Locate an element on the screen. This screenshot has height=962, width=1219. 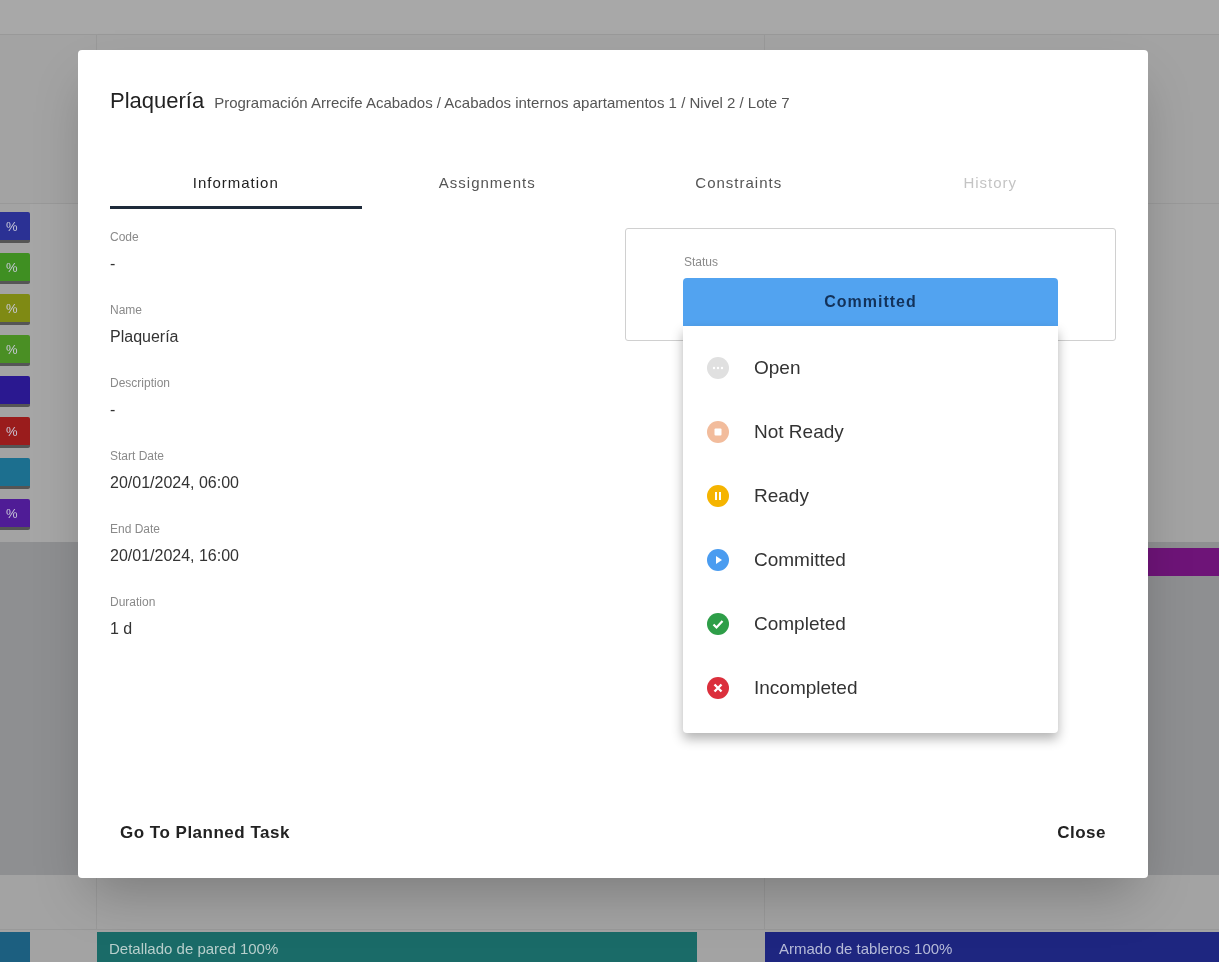
field-label: Duration is located at coordinates (133, 602).